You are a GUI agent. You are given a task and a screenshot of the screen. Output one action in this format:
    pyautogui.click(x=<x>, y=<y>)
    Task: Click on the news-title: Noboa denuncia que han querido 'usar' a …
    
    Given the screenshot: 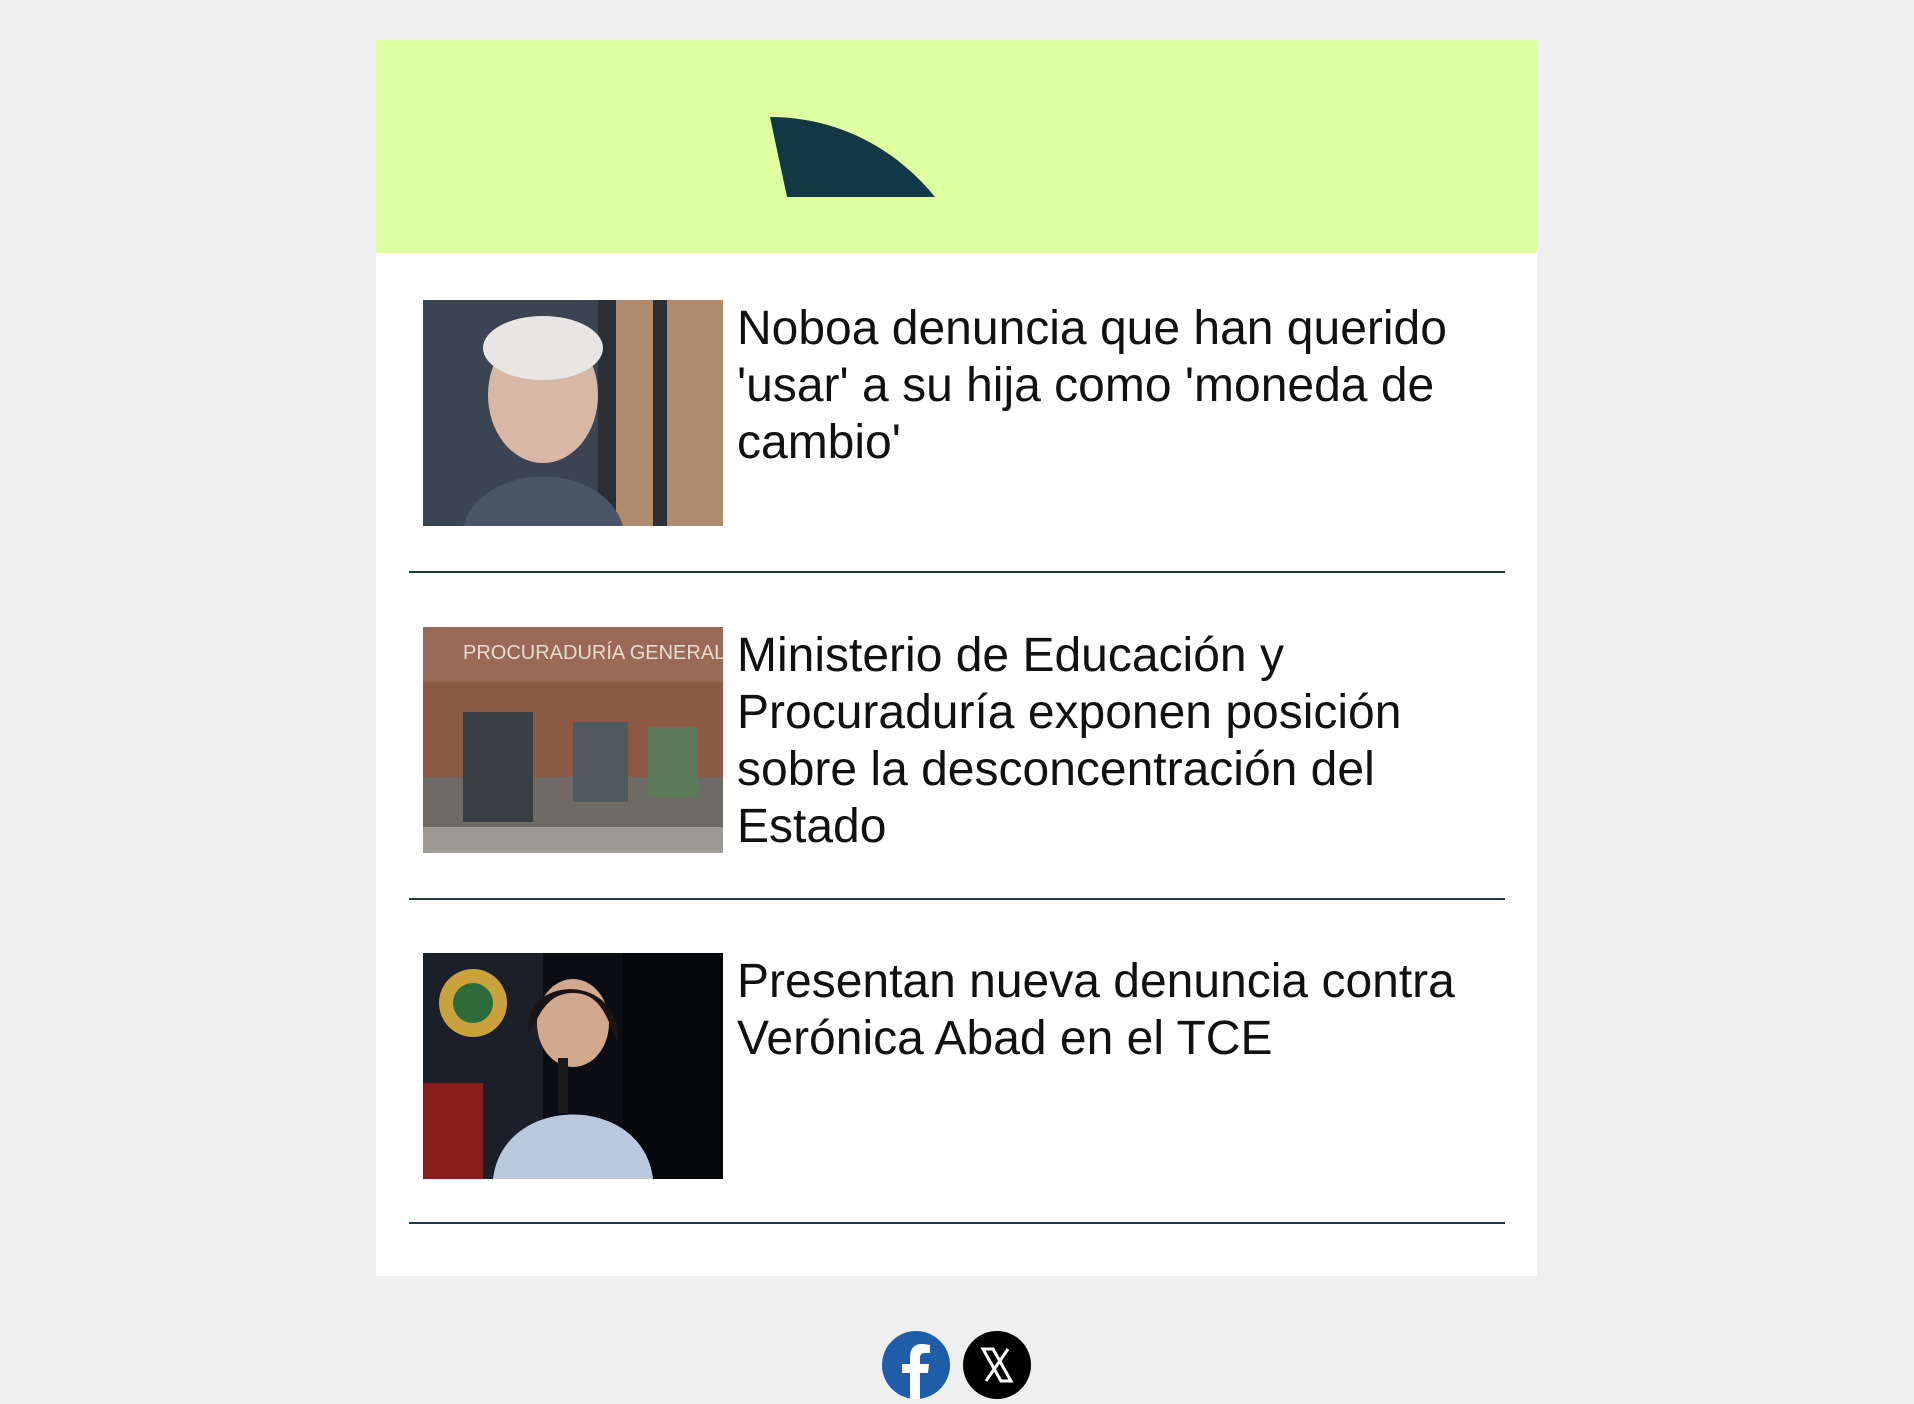 What is the action you would take?
    pyautogui.click(x=1117, y=385)
    